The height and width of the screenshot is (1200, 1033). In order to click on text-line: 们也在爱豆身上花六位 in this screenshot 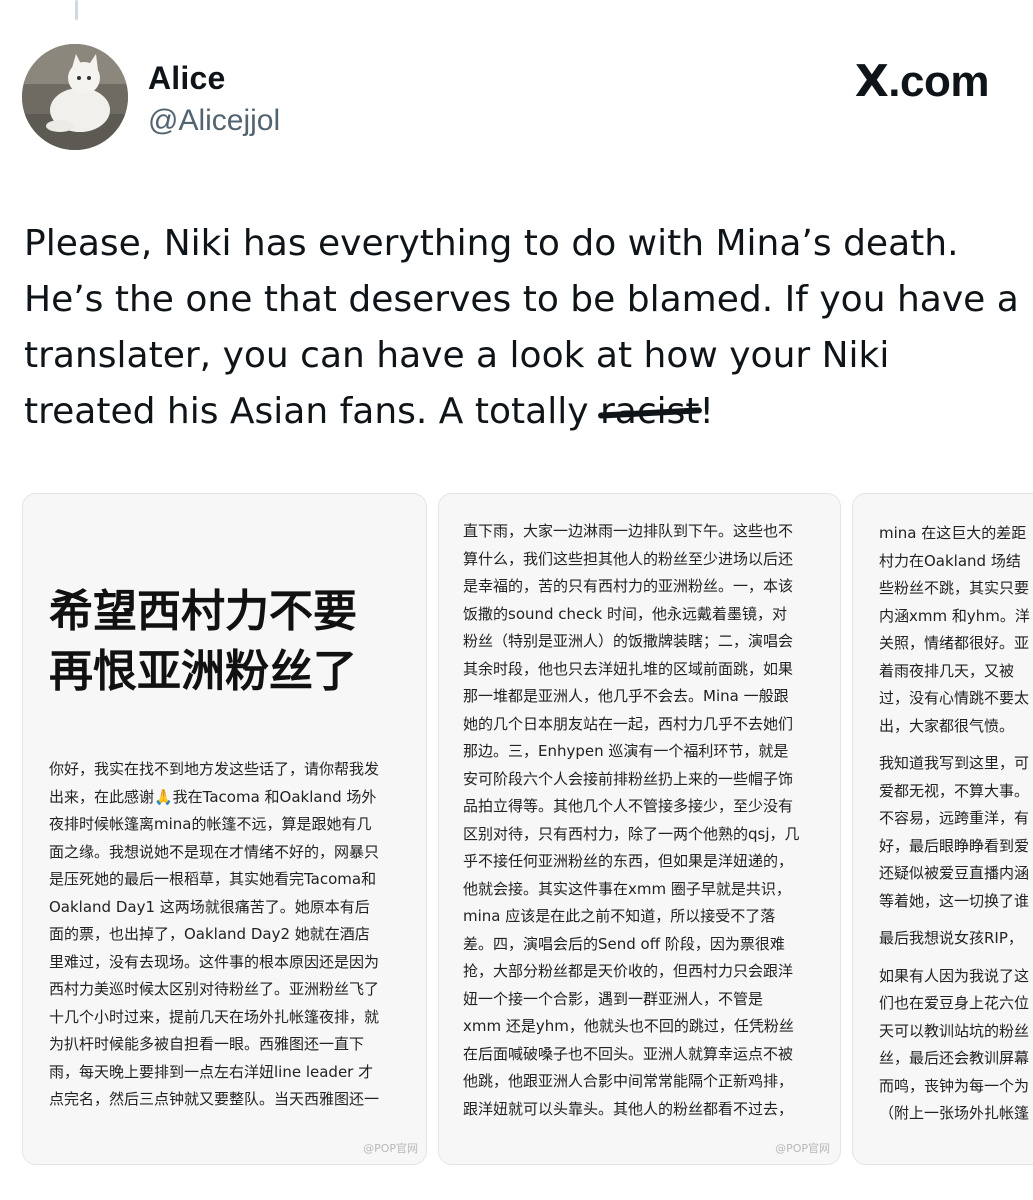, I will do `click(954, 1003)`.